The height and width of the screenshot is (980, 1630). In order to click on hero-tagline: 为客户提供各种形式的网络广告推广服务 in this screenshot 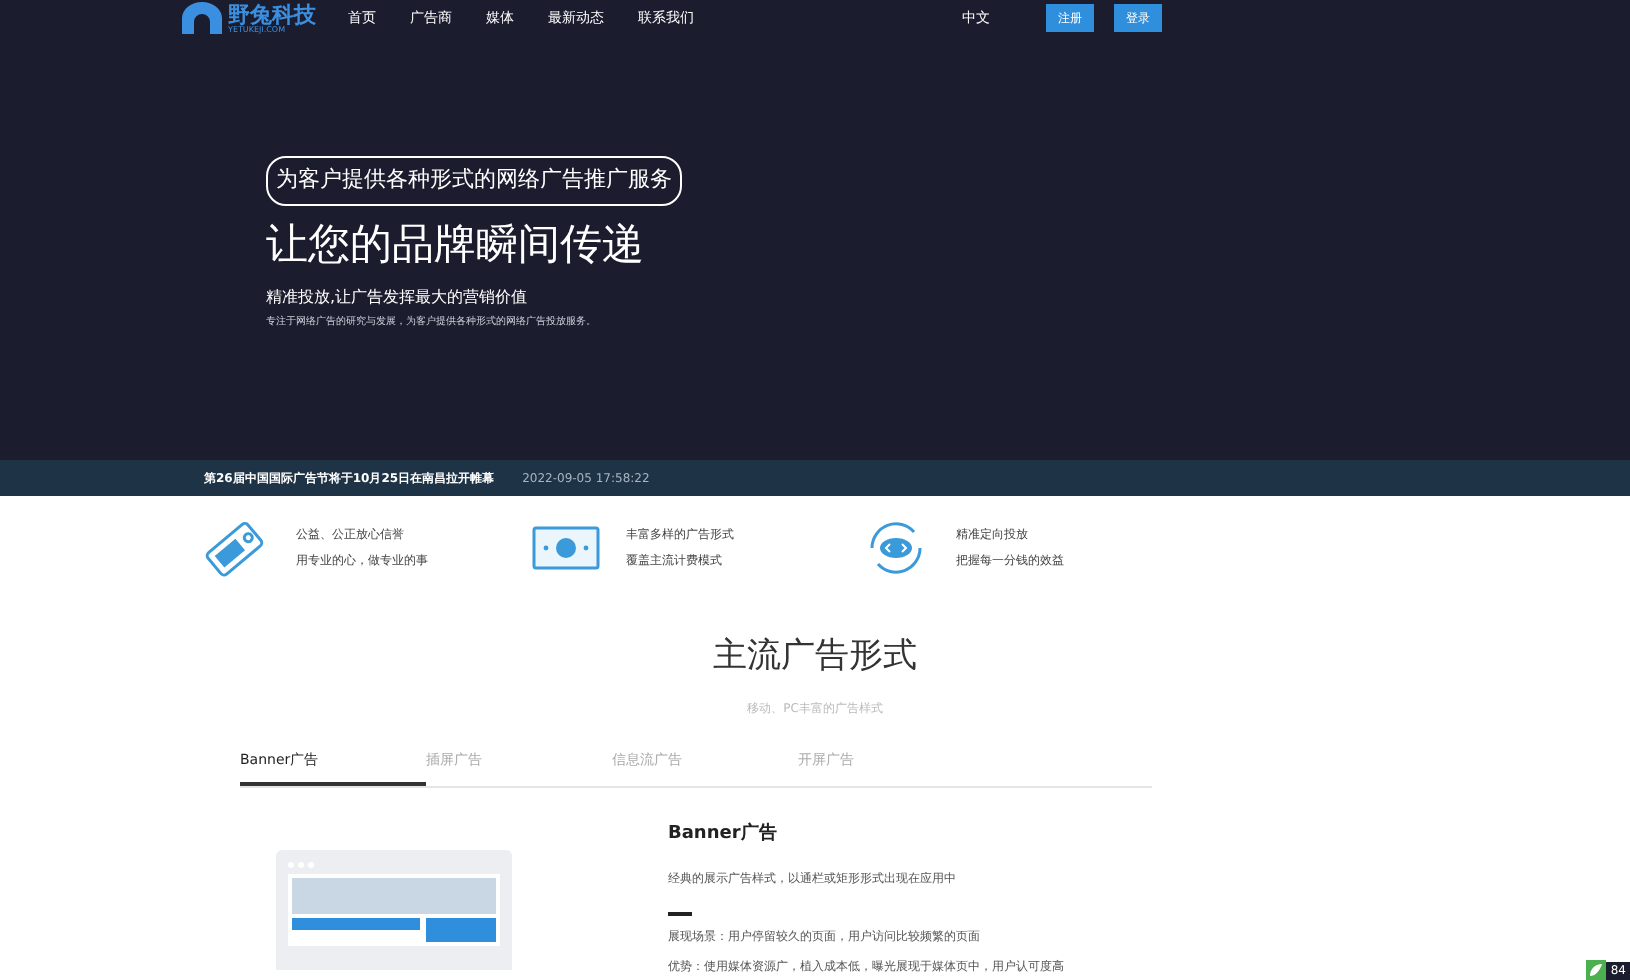, I will do `click(474, 180)`.